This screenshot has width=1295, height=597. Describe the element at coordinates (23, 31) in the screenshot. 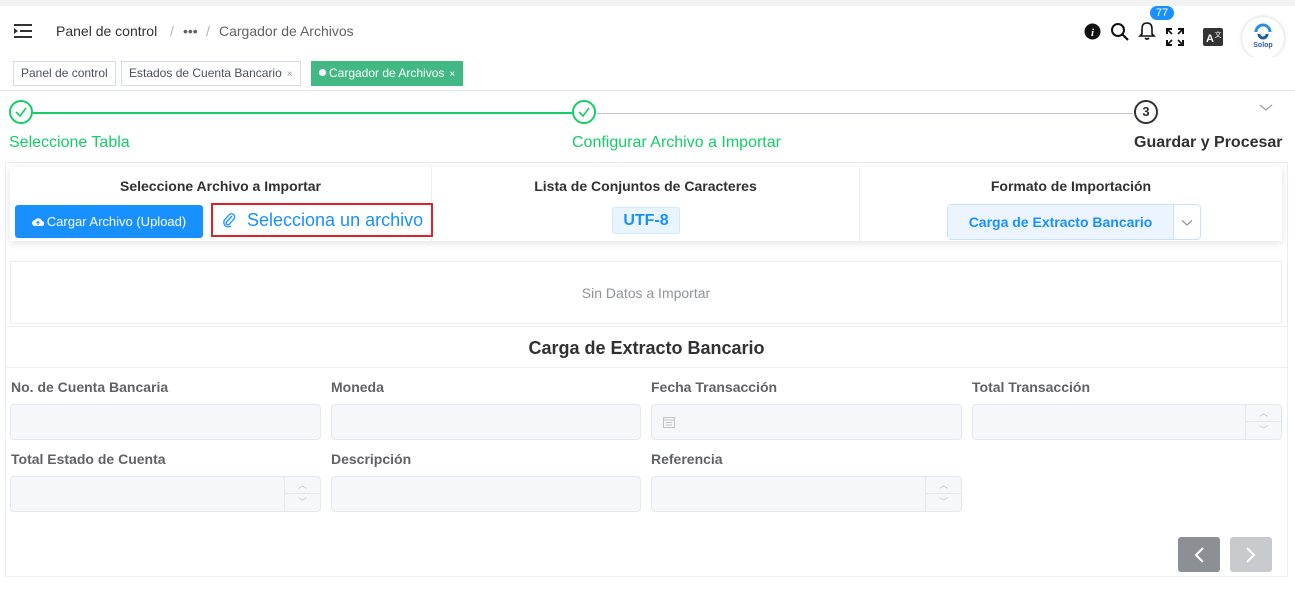

I see `menu-toggle-icon` at that location.